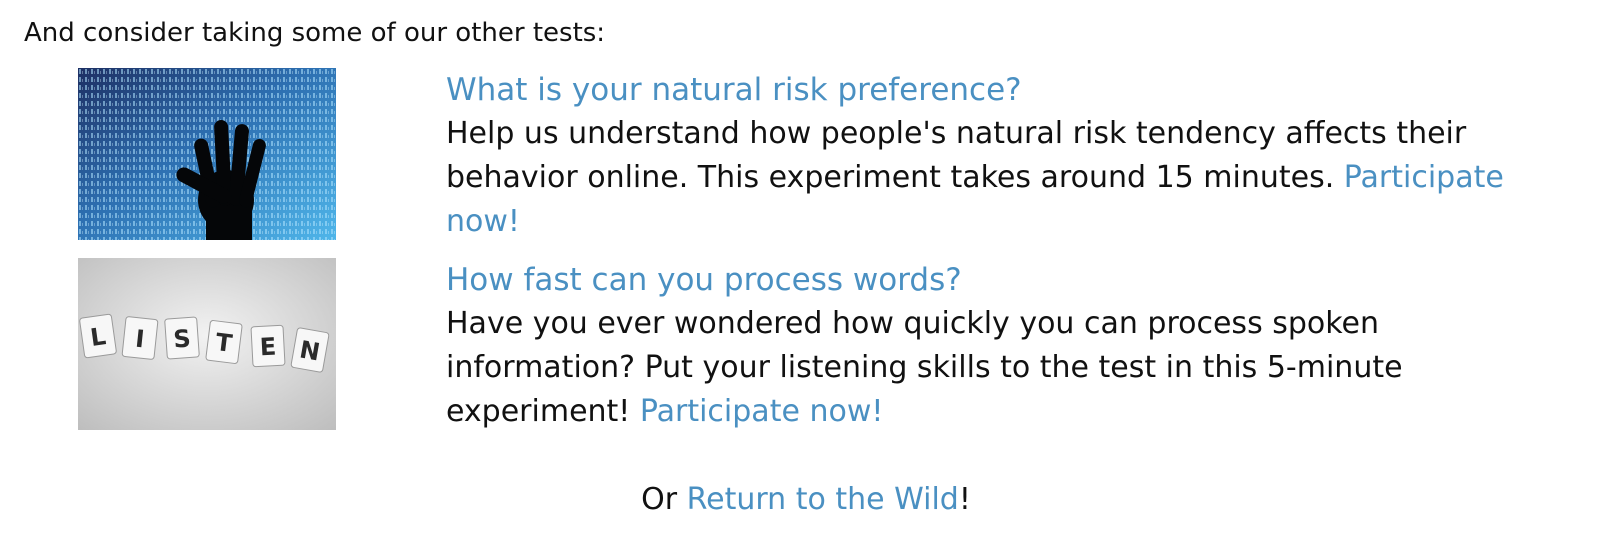 Image resolution: width=1612 pixels, height=546 pixels. What do you see at coordinates (268, 347) in the screenshot?
I see `tile-letter-5: E` at bounding box center [268, 347].